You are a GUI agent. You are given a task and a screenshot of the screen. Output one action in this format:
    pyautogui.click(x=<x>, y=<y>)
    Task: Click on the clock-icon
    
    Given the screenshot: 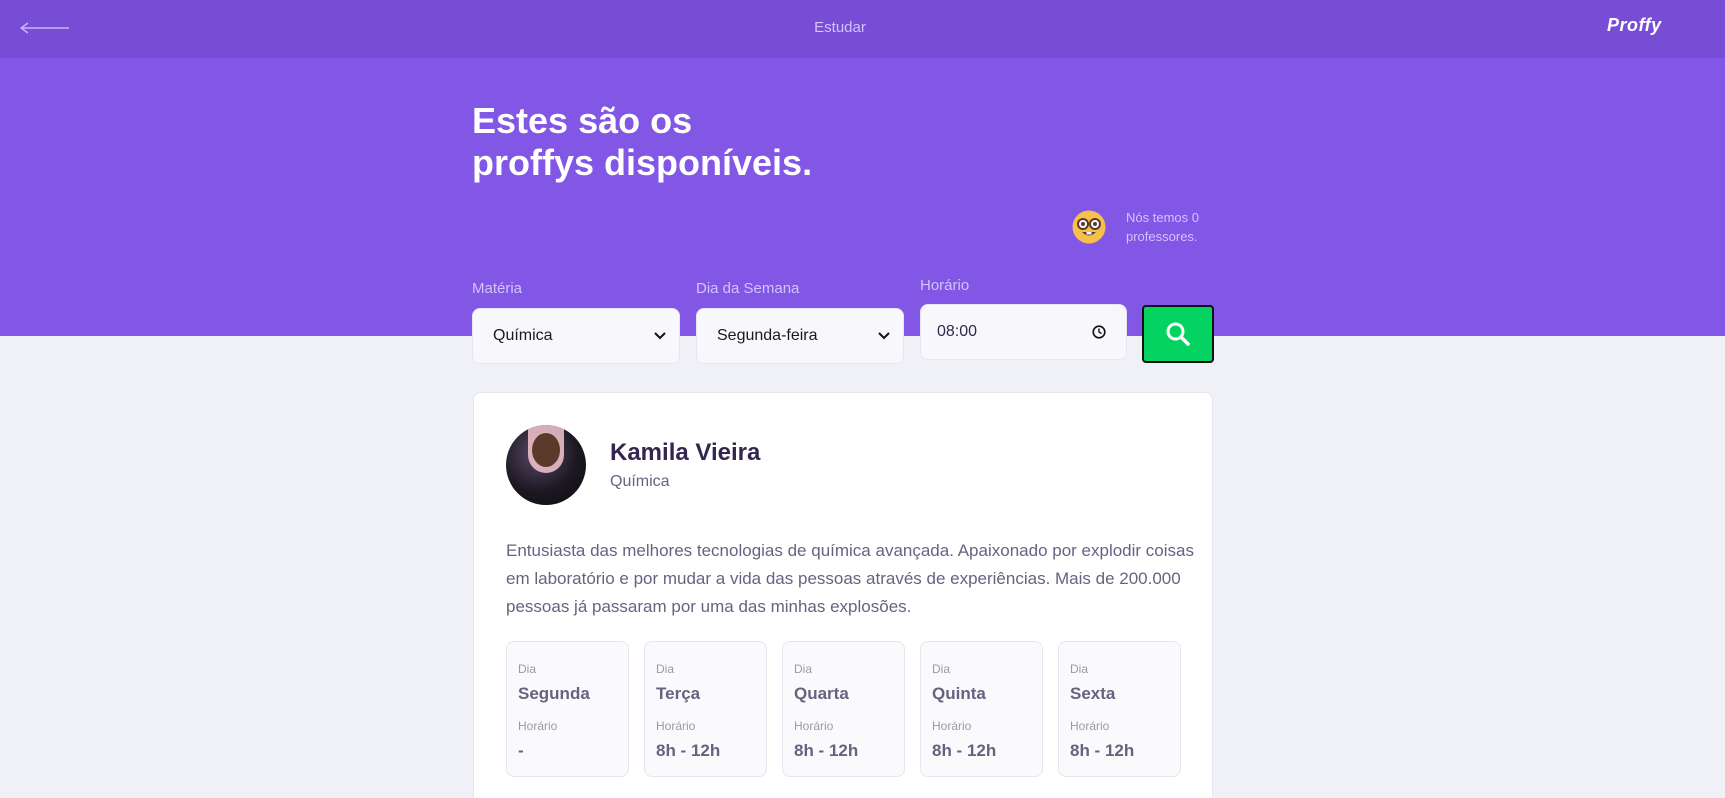 What is the action you would take?
    pyautogui.click(x=1099, y=332)
    